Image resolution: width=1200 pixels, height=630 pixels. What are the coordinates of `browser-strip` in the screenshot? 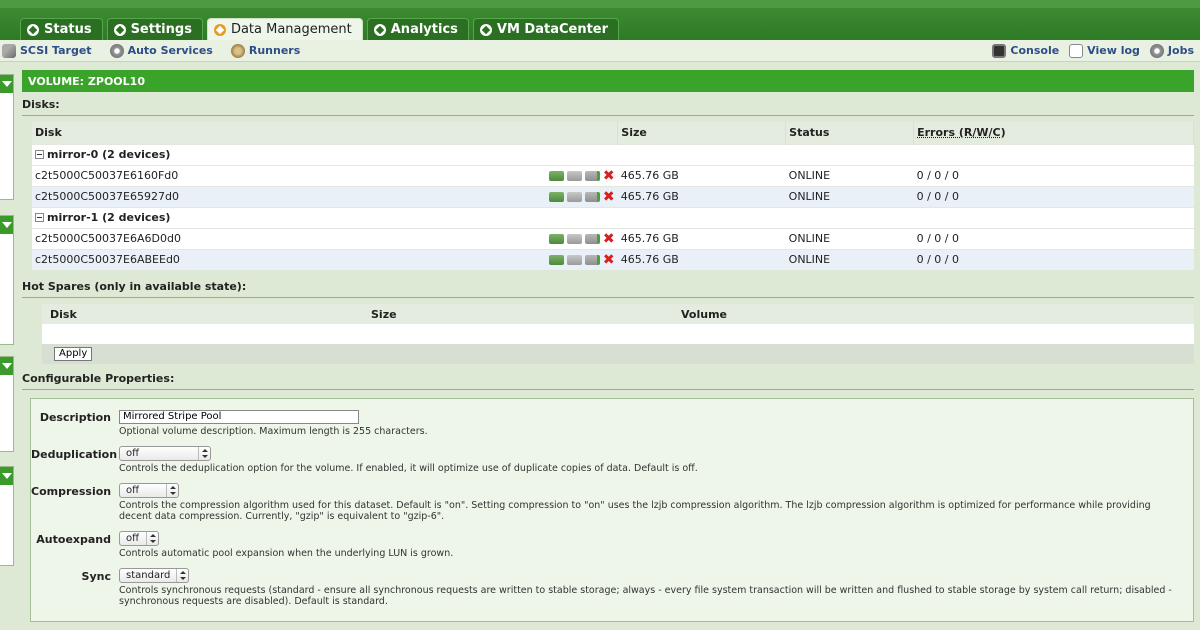 It's located at (600, 4).